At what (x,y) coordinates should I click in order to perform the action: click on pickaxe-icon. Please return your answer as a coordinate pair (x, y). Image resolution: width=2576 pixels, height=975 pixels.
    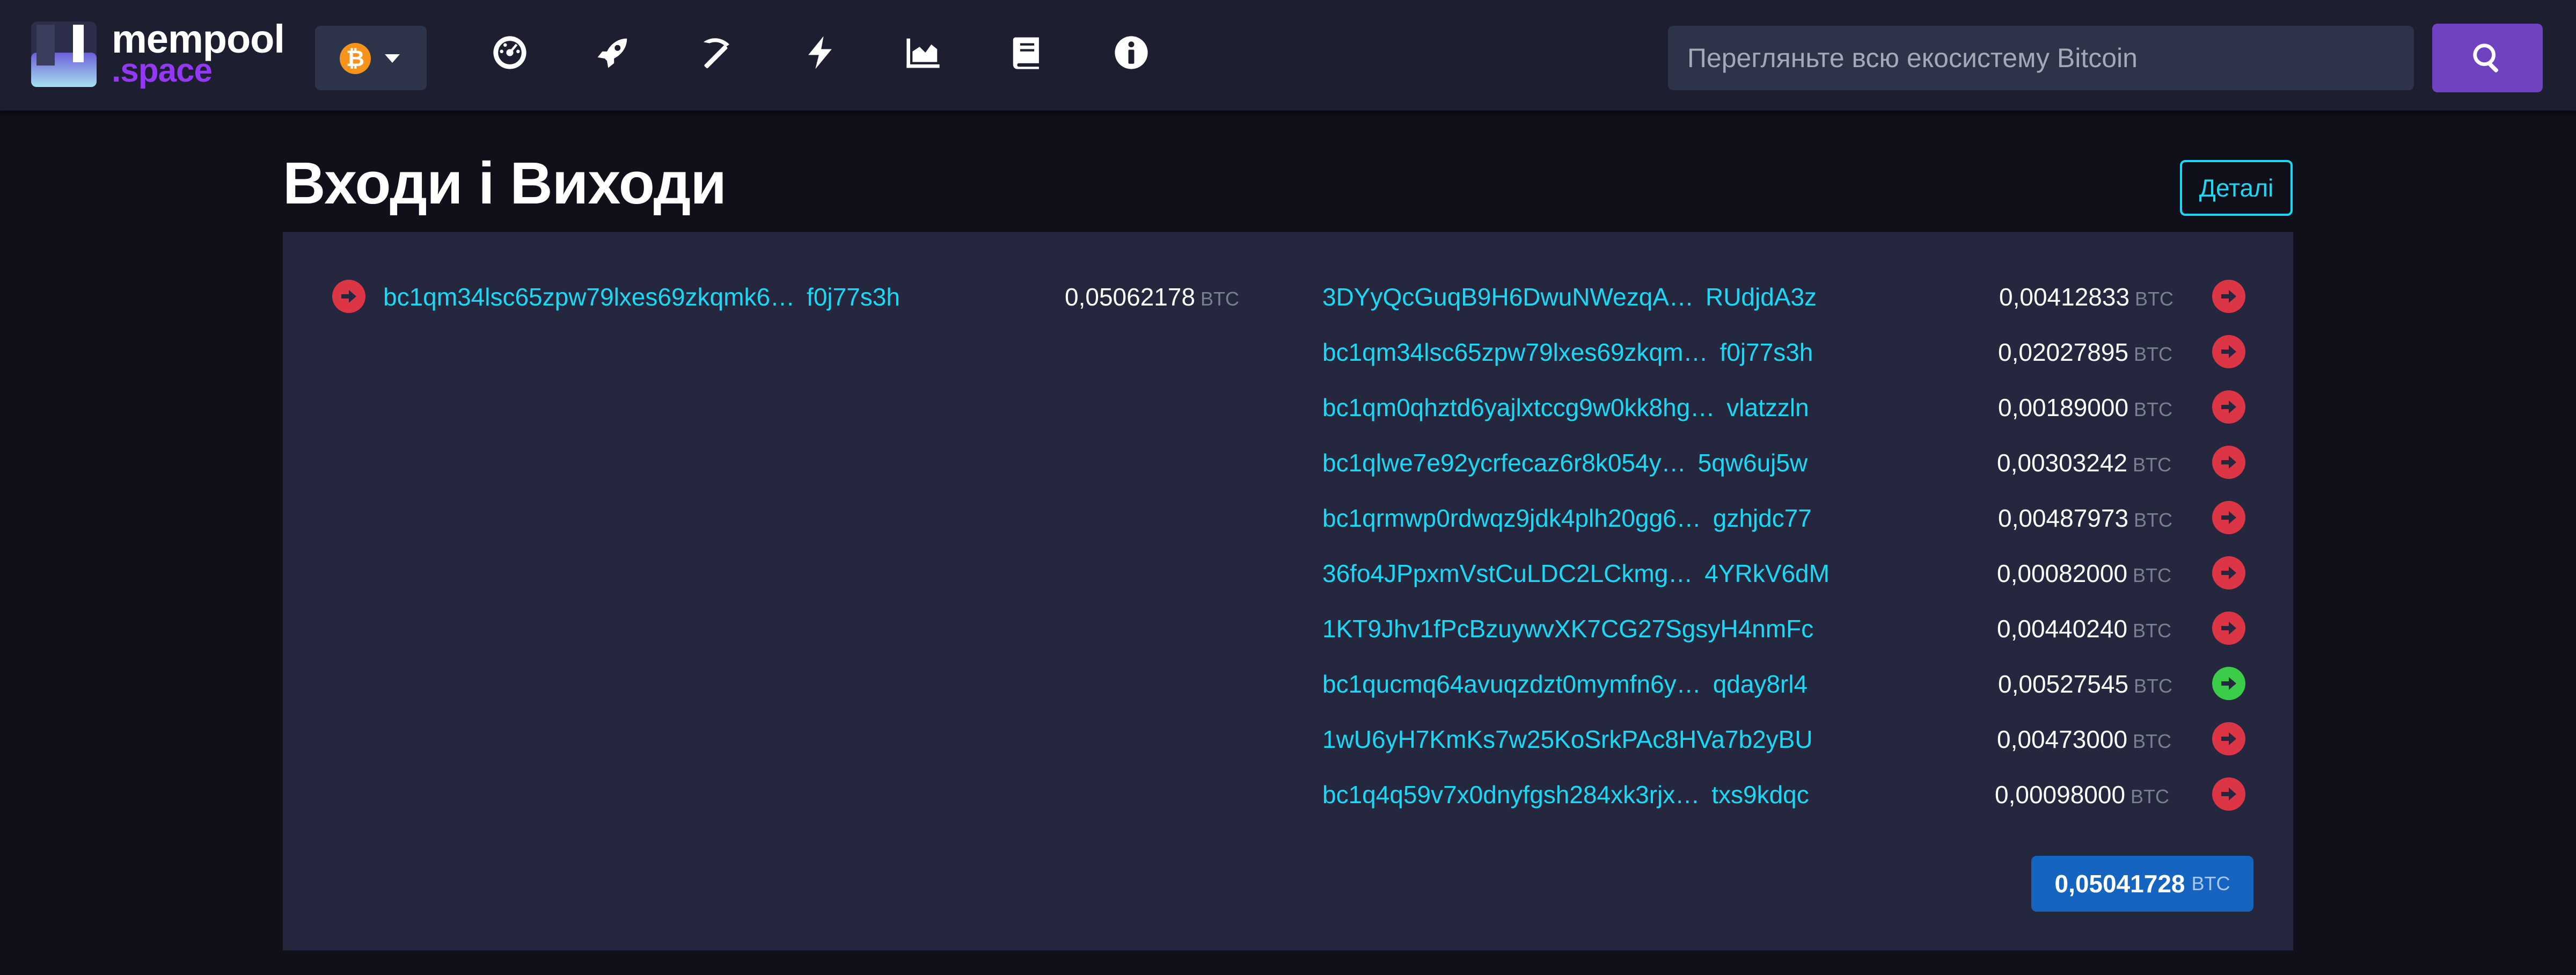
    Looking at the image, I should click on (716, 52).